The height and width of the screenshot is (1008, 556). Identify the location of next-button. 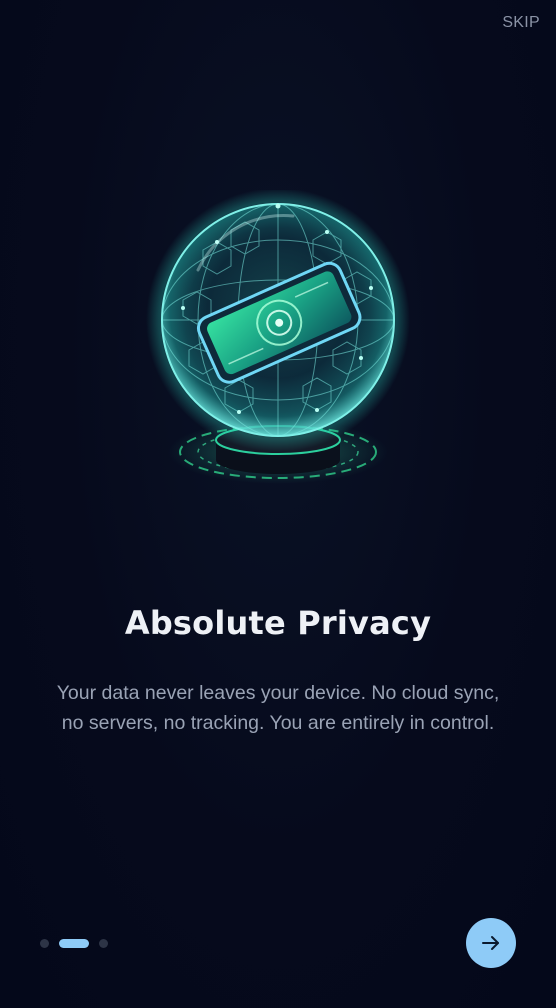
(491, 943).